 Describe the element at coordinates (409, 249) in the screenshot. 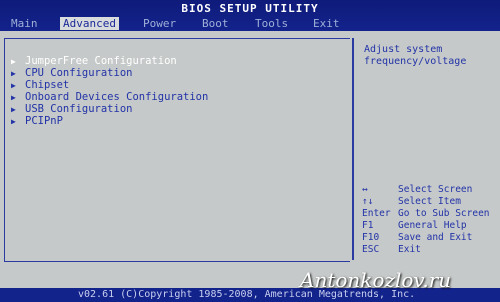

I see `key-desc: Exit` at that location.